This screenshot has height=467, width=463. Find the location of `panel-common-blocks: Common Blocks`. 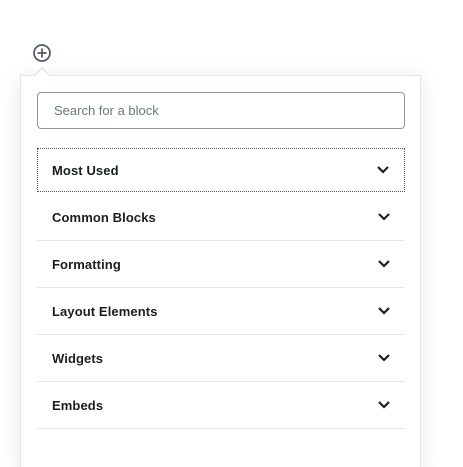

panel-common-blocks: Common Blocks is located at coordinates (221, 217).